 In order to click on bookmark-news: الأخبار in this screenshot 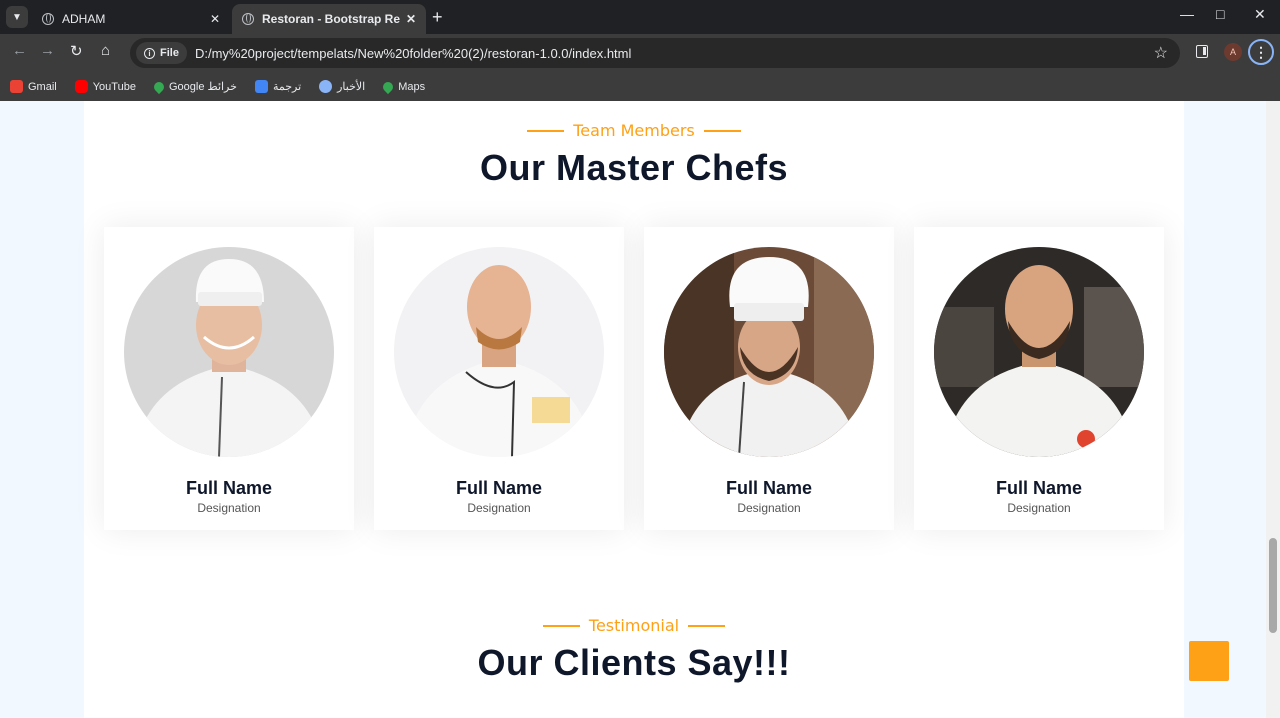, I will do `click(342, 86)`.